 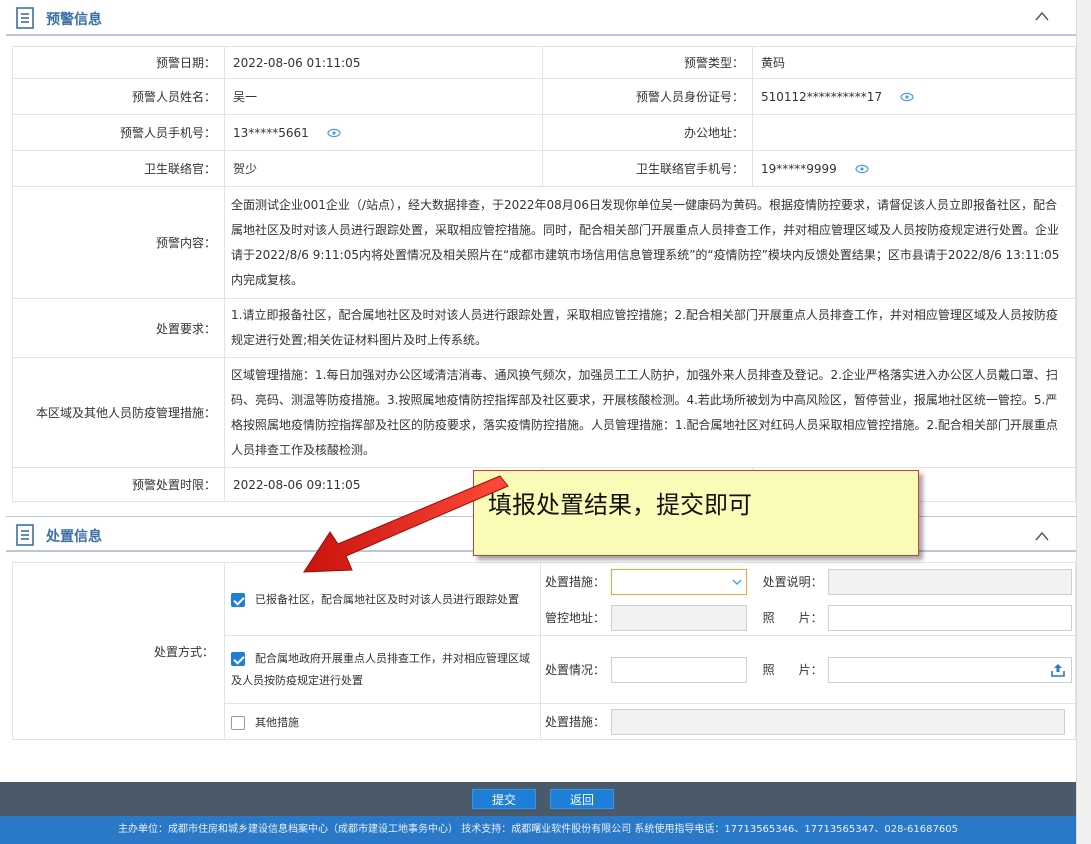 I want to click on photo-input, so click(x=950, y=617).